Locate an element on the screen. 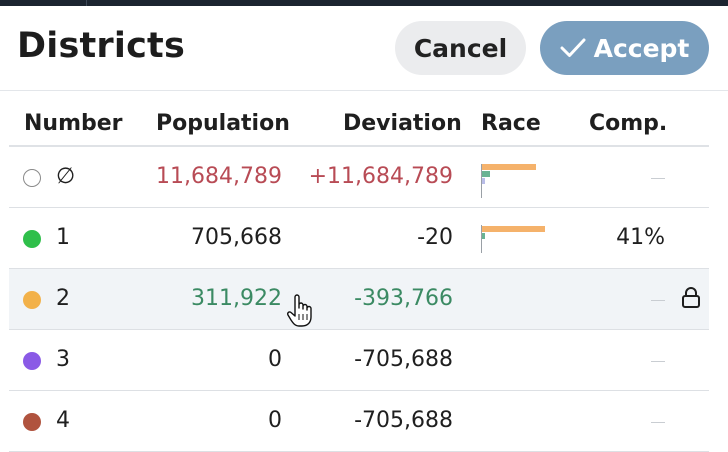  race-bar-secondary is located at coordinates (485, 174).